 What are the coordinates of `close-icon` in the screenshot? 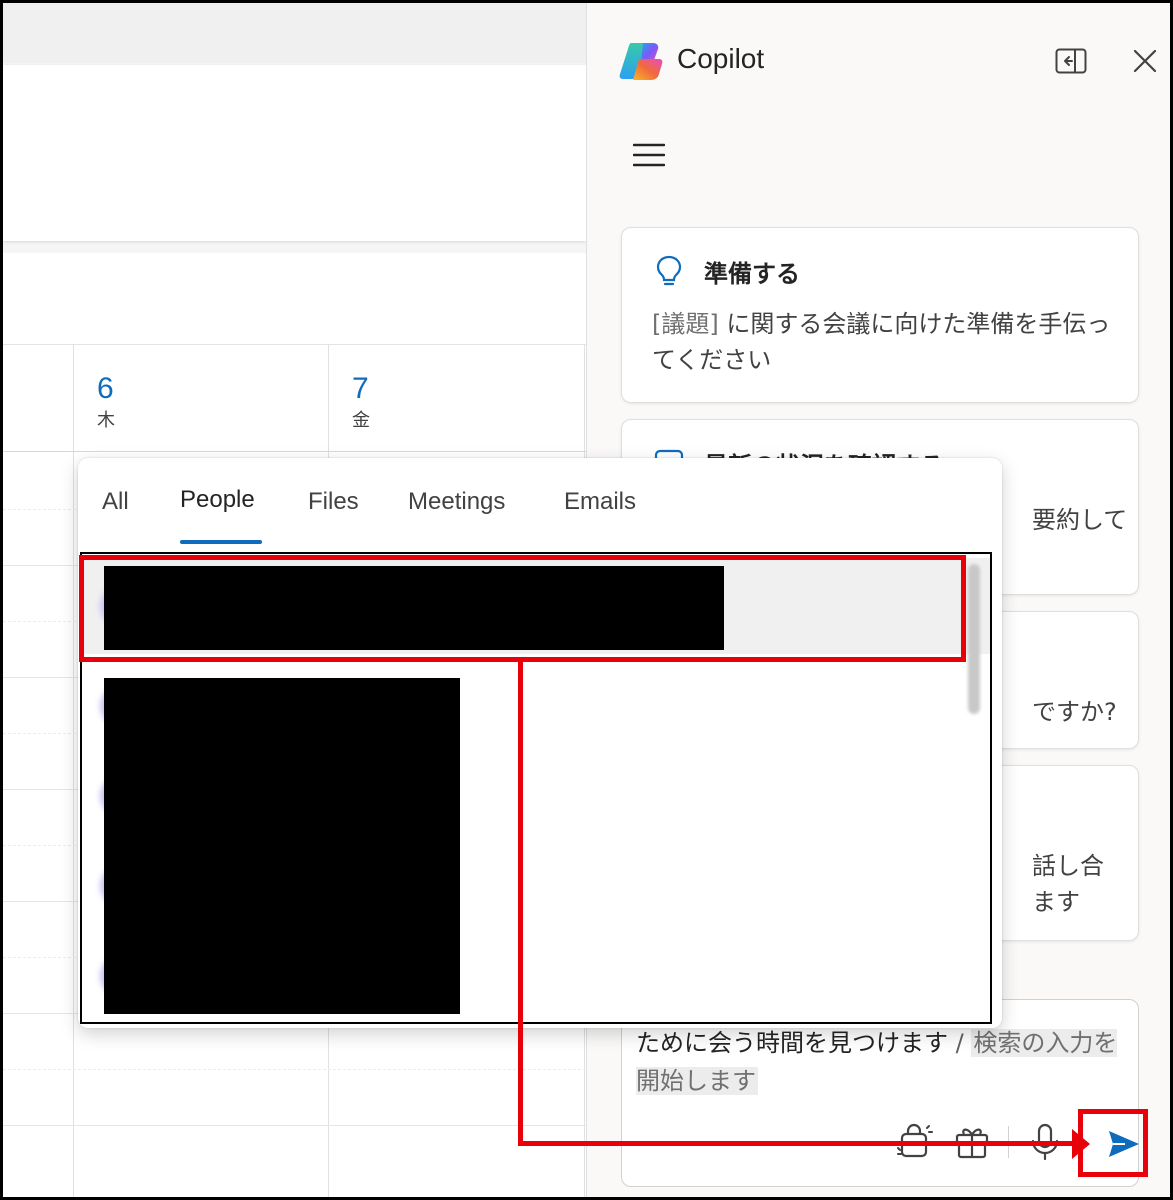 It's located at (1145, 61).